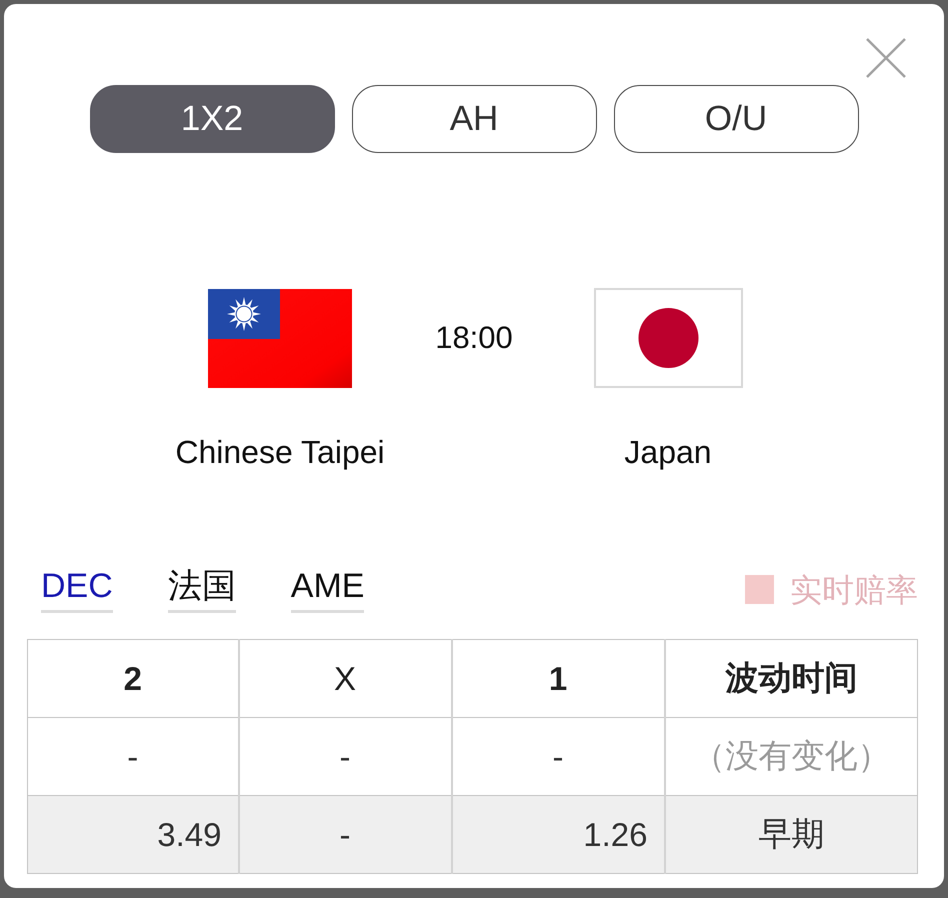  I want to click on table-cell: -, so click(345, 835).